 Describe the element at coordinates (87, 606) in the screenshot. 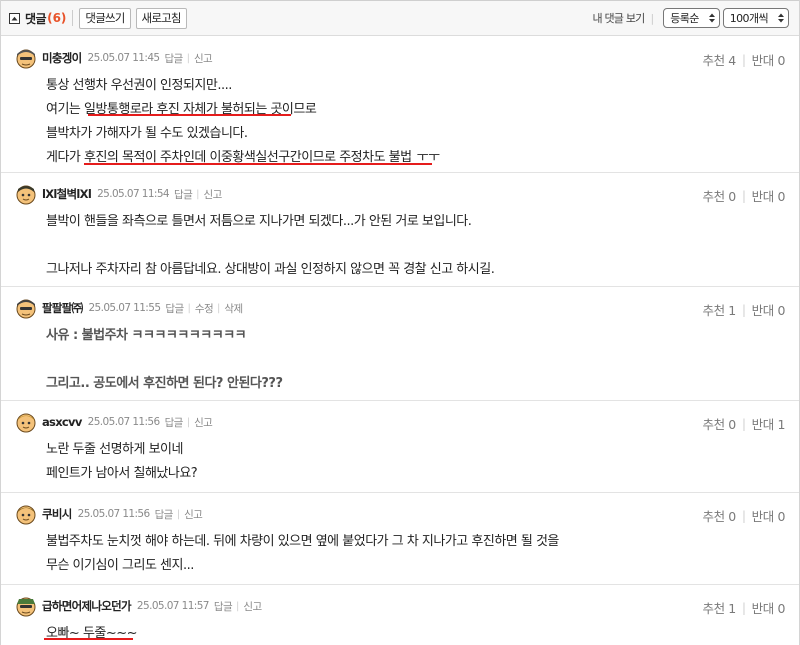

I see `comment-author: 급하면어제나오던가` at that location.